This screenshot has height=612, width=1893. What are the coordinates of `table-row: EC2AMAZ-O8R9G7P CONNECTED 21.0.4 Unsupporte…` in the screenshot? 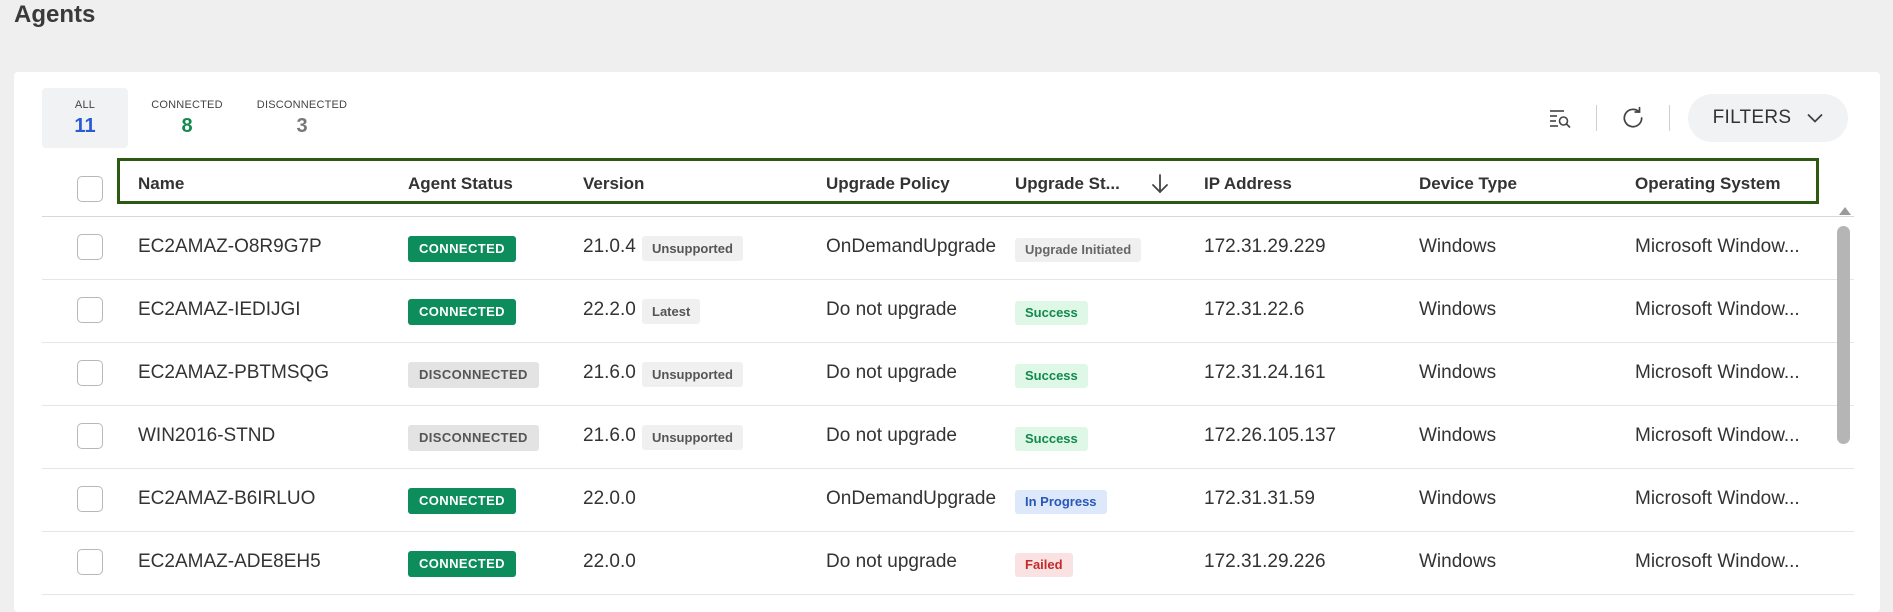 It's located at (948, 248).